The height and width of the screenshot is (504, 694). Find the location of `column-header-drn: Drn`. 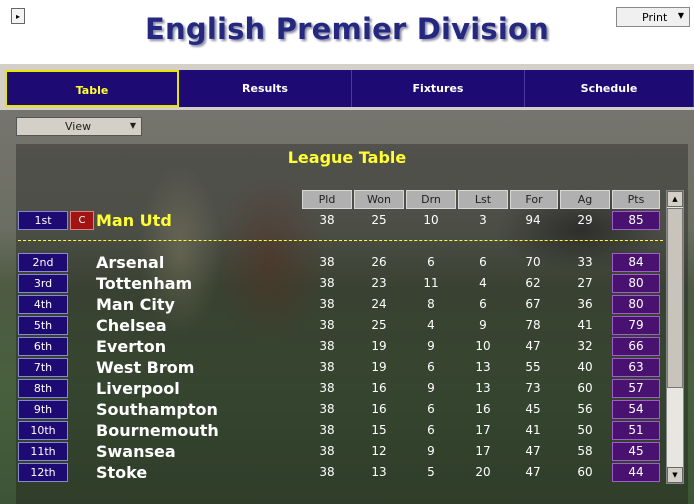

column-header-drn: Drn is located at coordinates (431, 199).